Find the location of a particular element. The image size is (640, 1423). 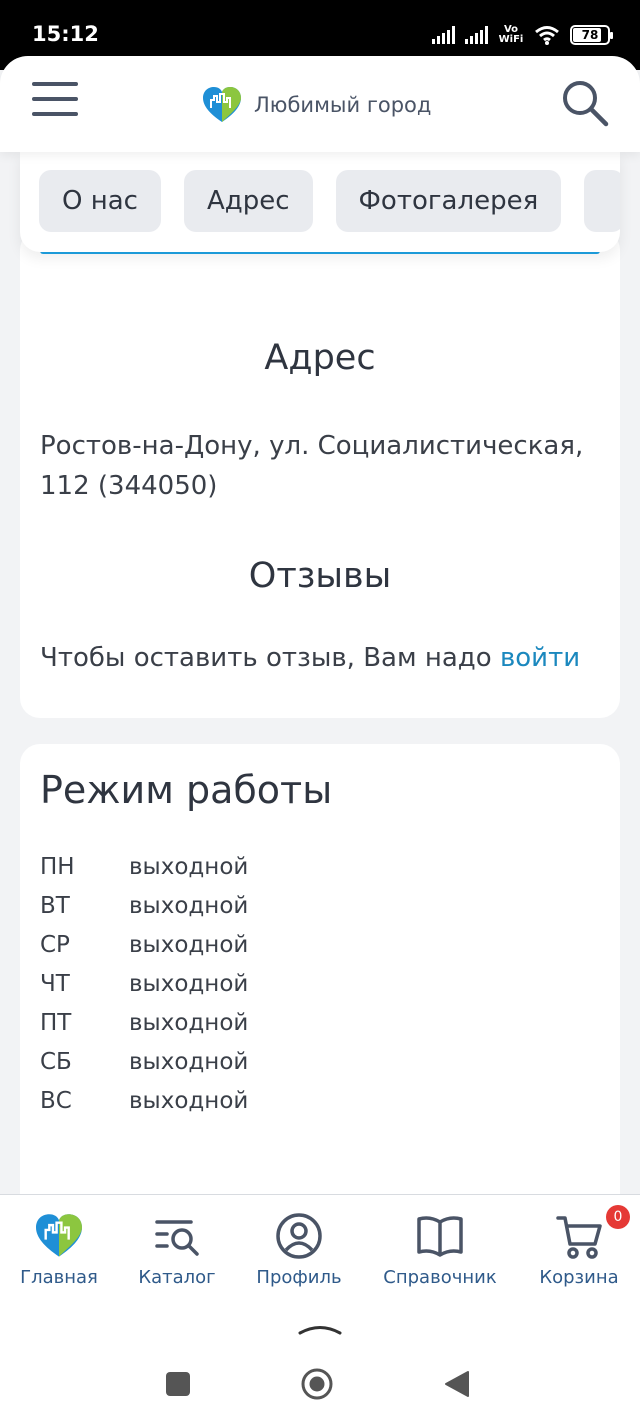

hours-row: ПТ выходной is located at coordinates (144, 1023).